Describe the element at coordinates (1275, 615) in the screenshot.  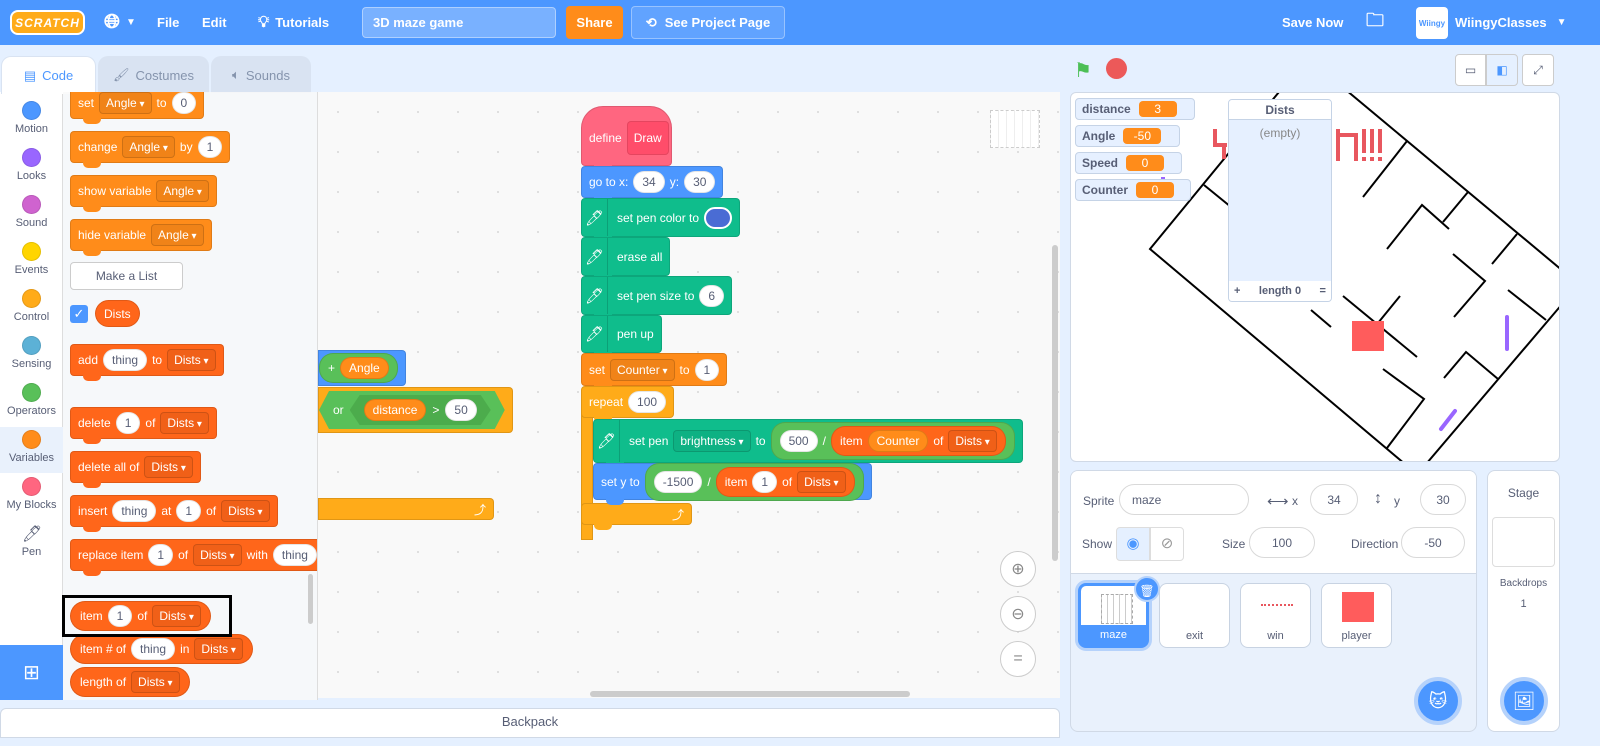
I see `sprite-thumbnail-win: win` at that location.